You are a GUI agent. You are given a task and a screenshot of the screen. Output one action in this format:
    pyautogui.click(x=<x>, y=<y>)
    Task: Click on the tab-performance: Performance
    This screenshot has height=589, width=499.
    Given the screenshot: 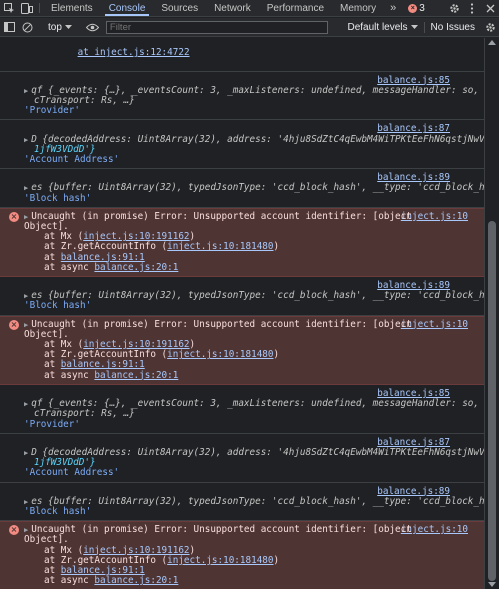 What is the action you would take?
    pyautogui.click(x=295, y=8)
    